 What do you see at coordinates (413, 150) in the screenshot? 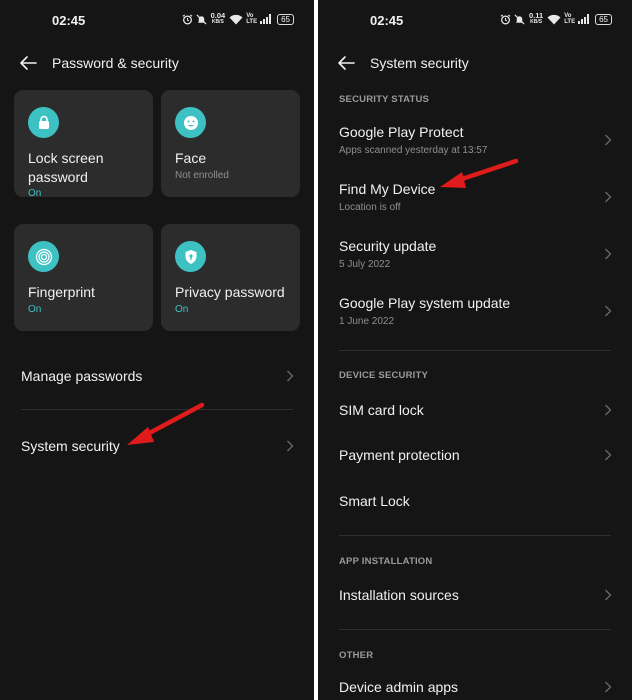
I see `item-subtitle: Apps scanned yesterday at 13:57` at bounding box center [413, 150].